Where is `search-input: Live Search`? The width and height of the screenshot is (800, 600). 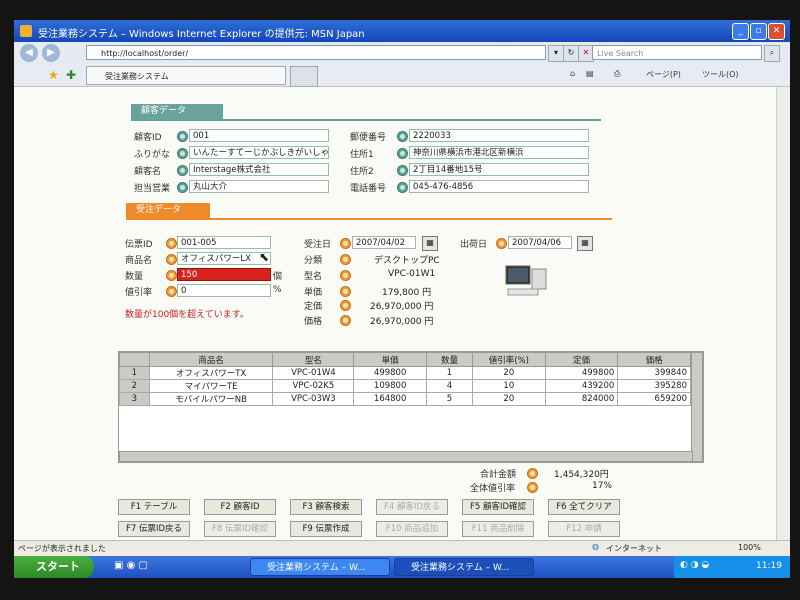
search-input: Live Search is located at coordinates (677, 52).